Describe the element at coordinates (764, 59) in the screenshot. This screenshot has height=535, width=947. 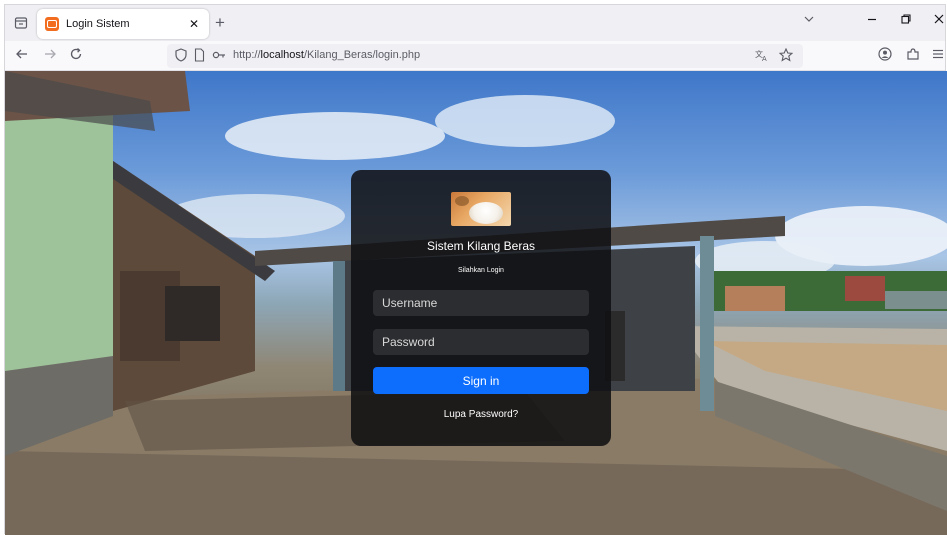
I see `svg-text: A` at that location.